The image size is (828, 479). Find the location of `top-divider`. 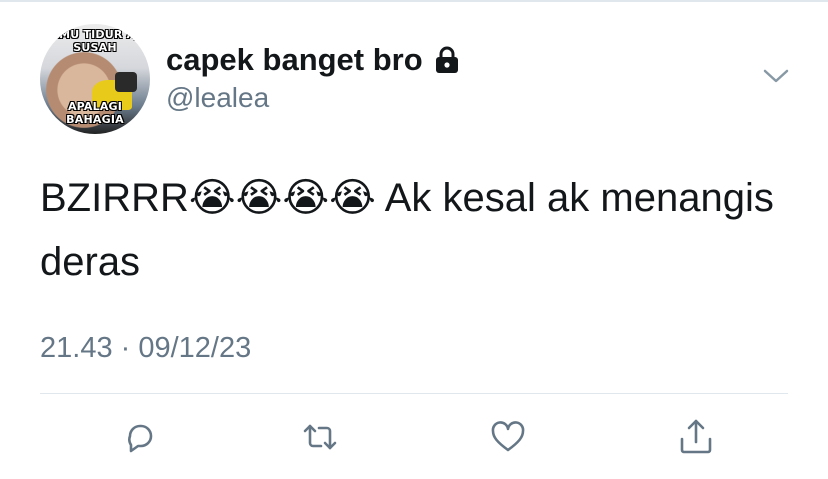

top-divider is located at coordinates (414, 1).